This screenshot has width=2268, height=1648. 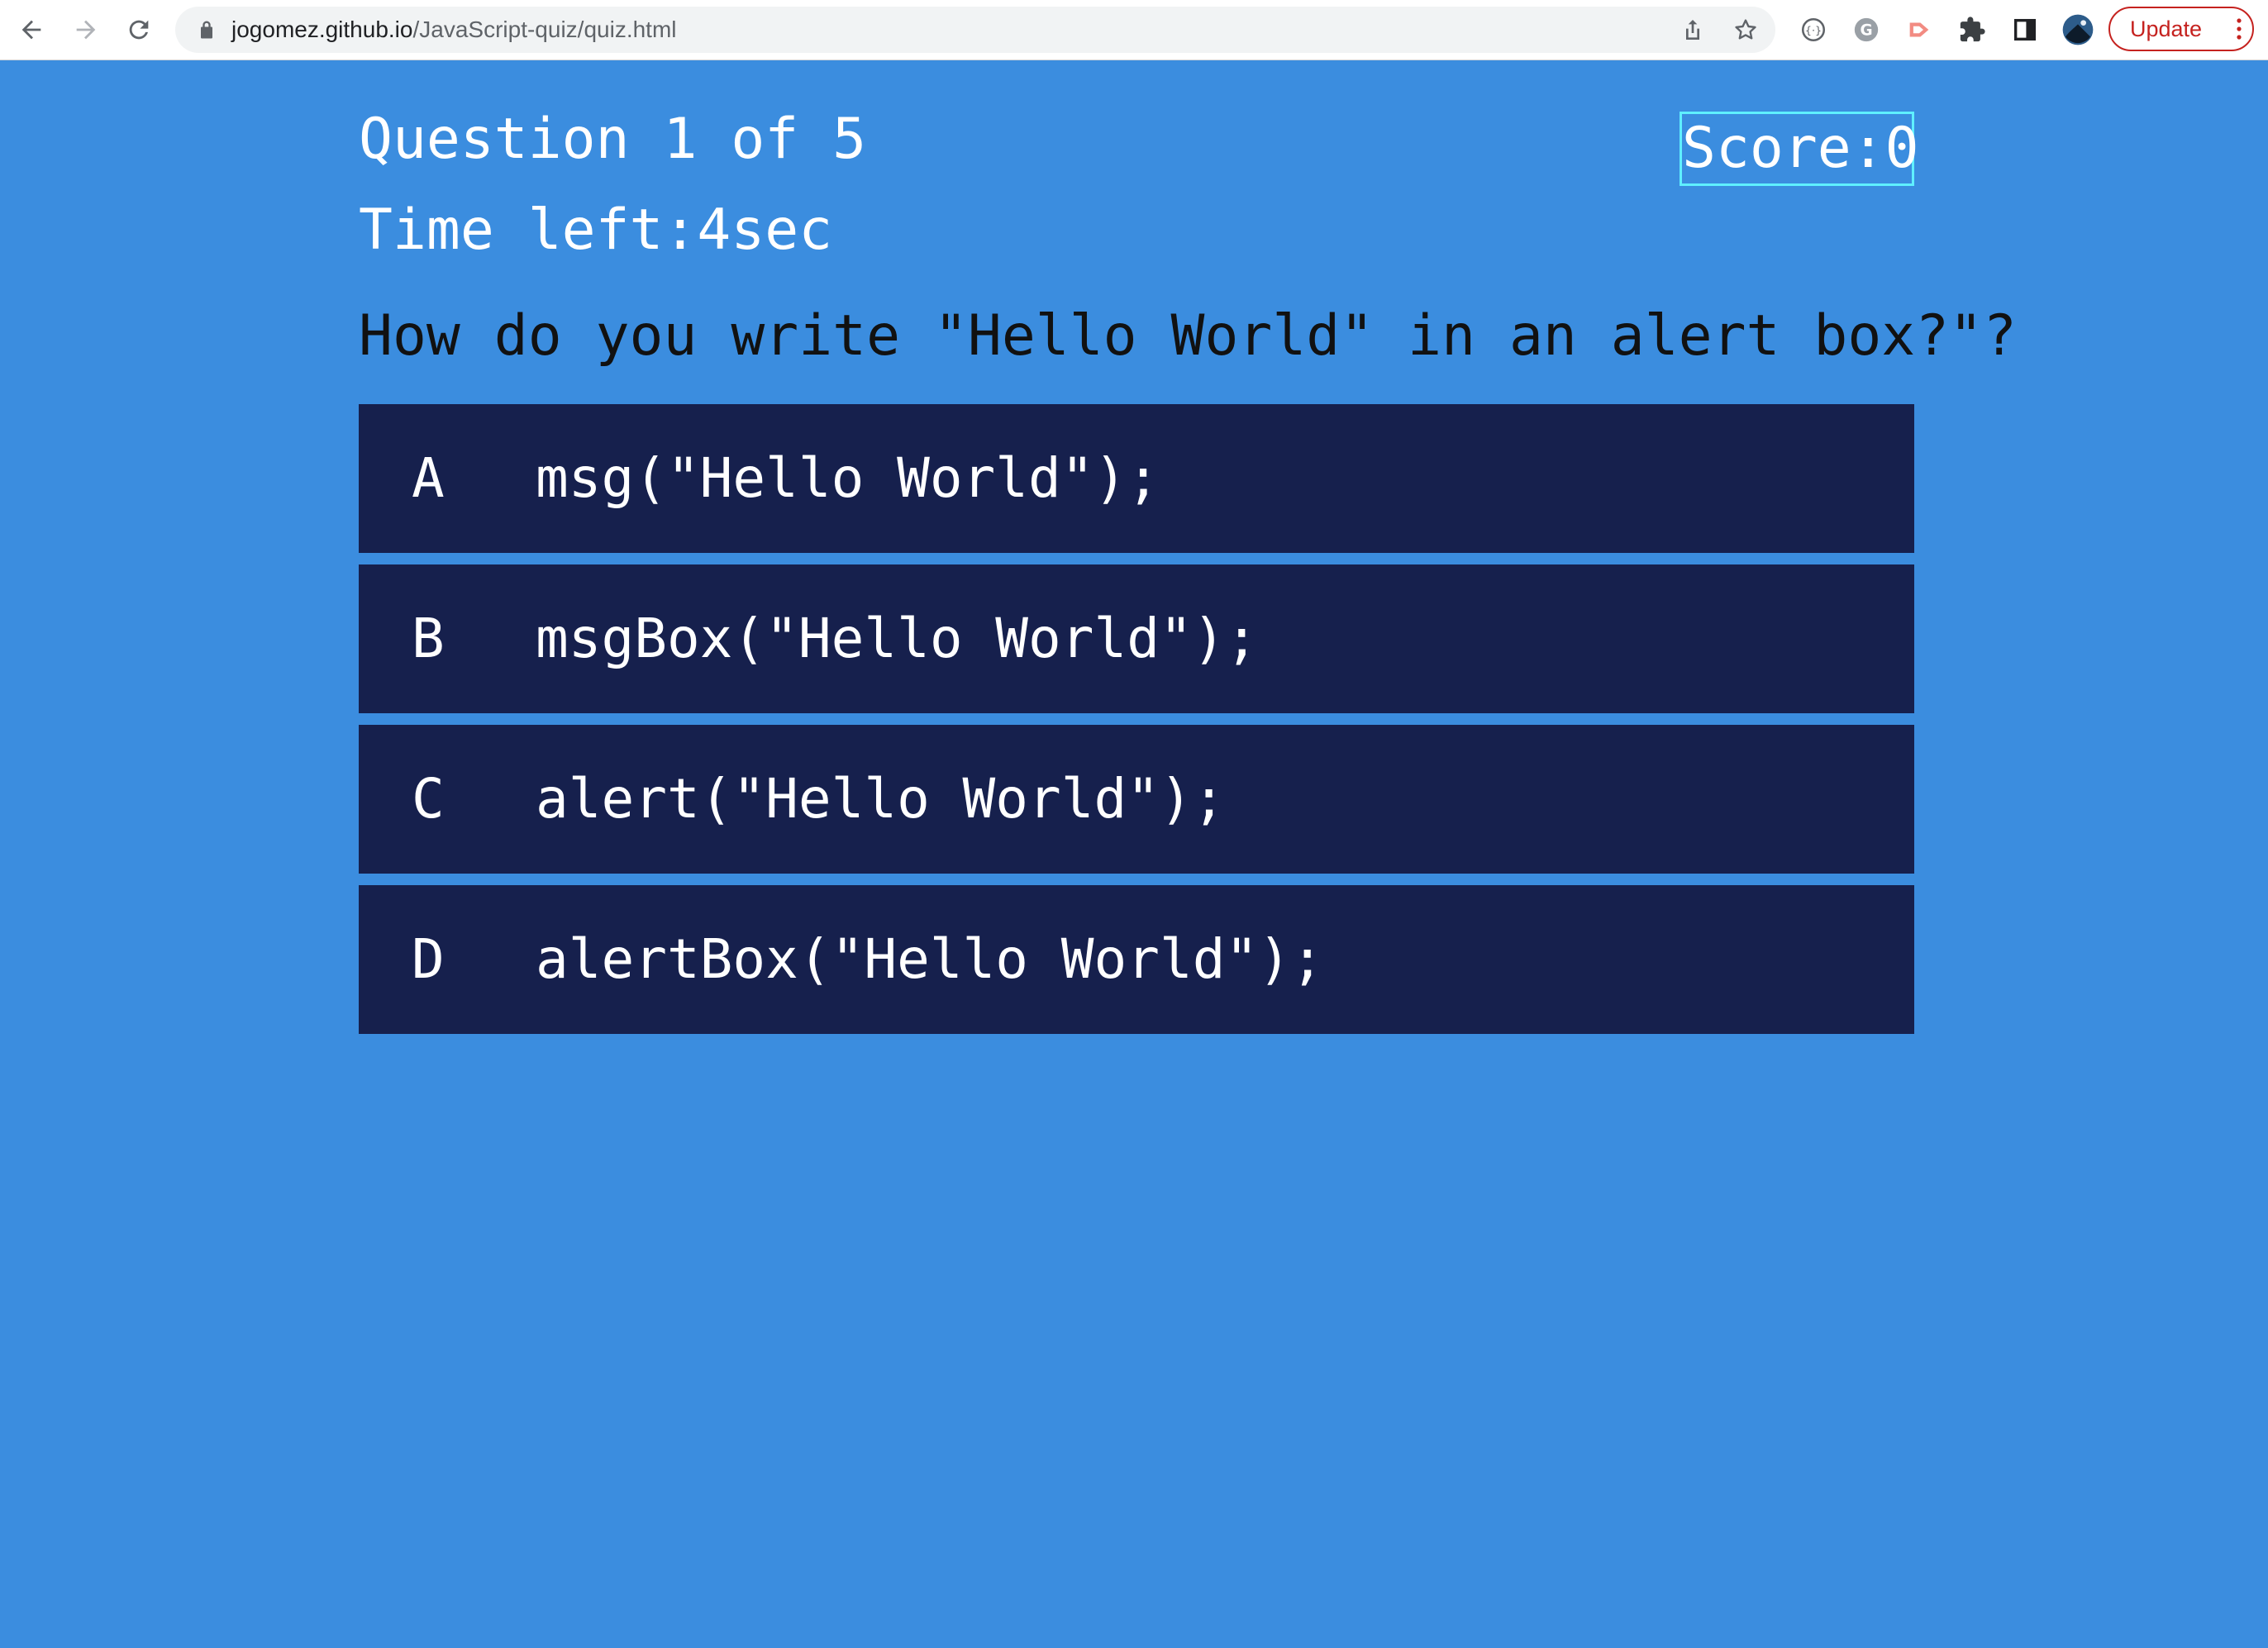 I want to click on answer-letter: D, so click(x=428, y=959).